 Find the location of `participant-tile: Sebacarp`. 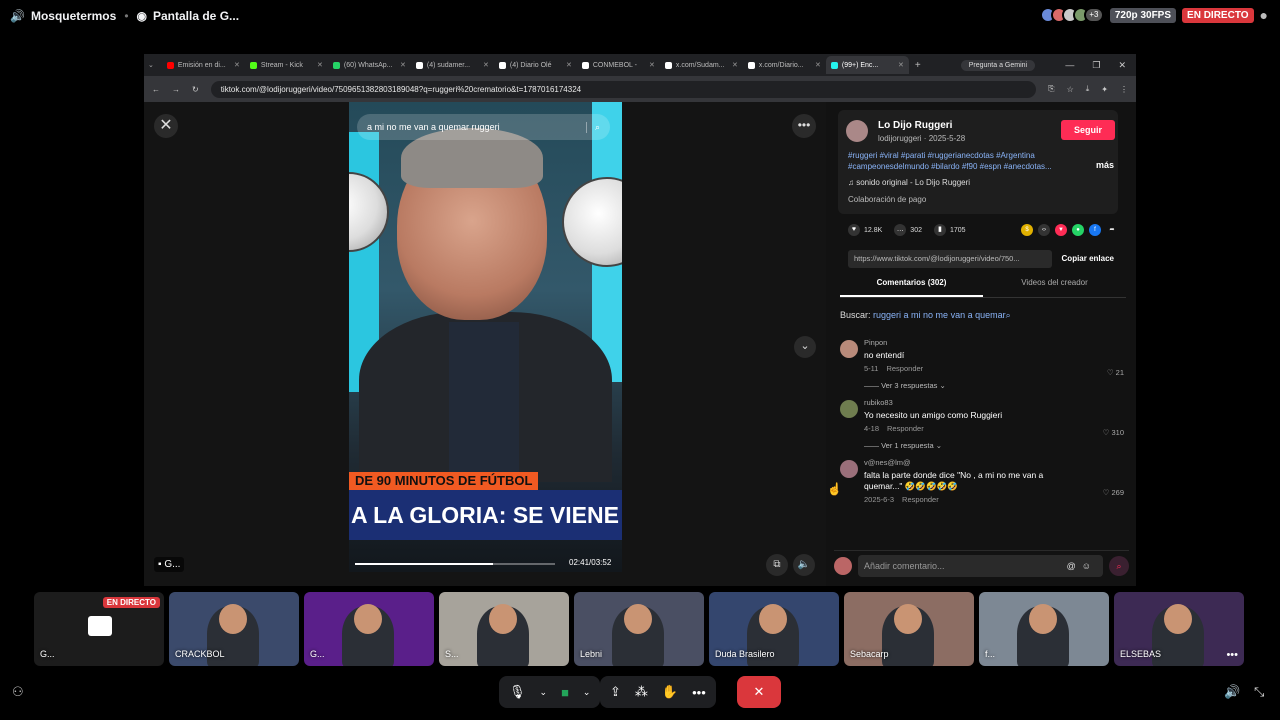

participant-tile: Sebacarp is located at coordinates (909, 629).